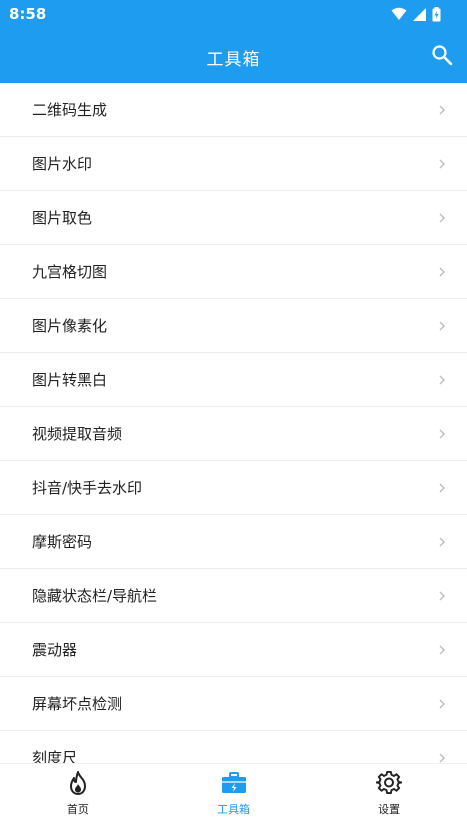 Image resolution: width=467 pixels, height=831 pixels. Describe the element at coordinates (389, 797) in the screenshot. I see `tab-settings: 设置` at that location.